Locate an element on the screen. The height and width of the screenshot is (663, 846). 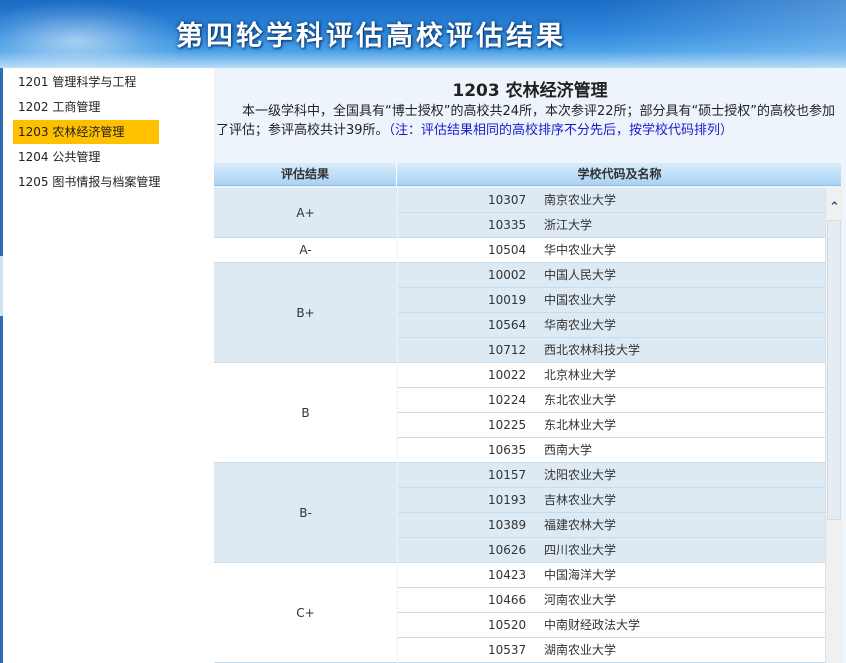
school-code: 10635 is located at coordinates (507, 450).